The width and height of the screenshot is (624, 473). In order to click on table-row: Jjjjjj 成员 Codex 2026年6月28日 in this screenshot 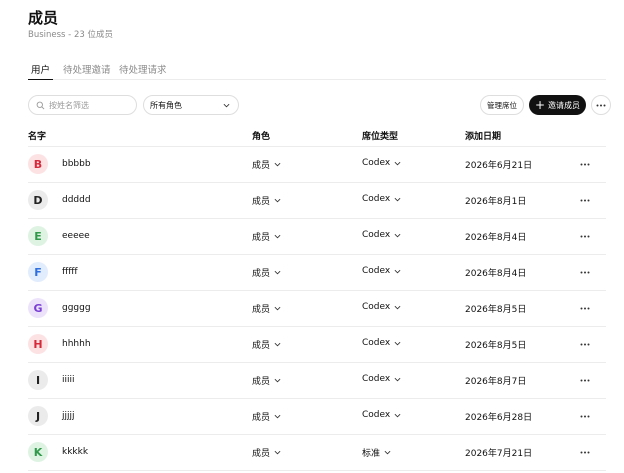, I will do `click(317, 417)`.